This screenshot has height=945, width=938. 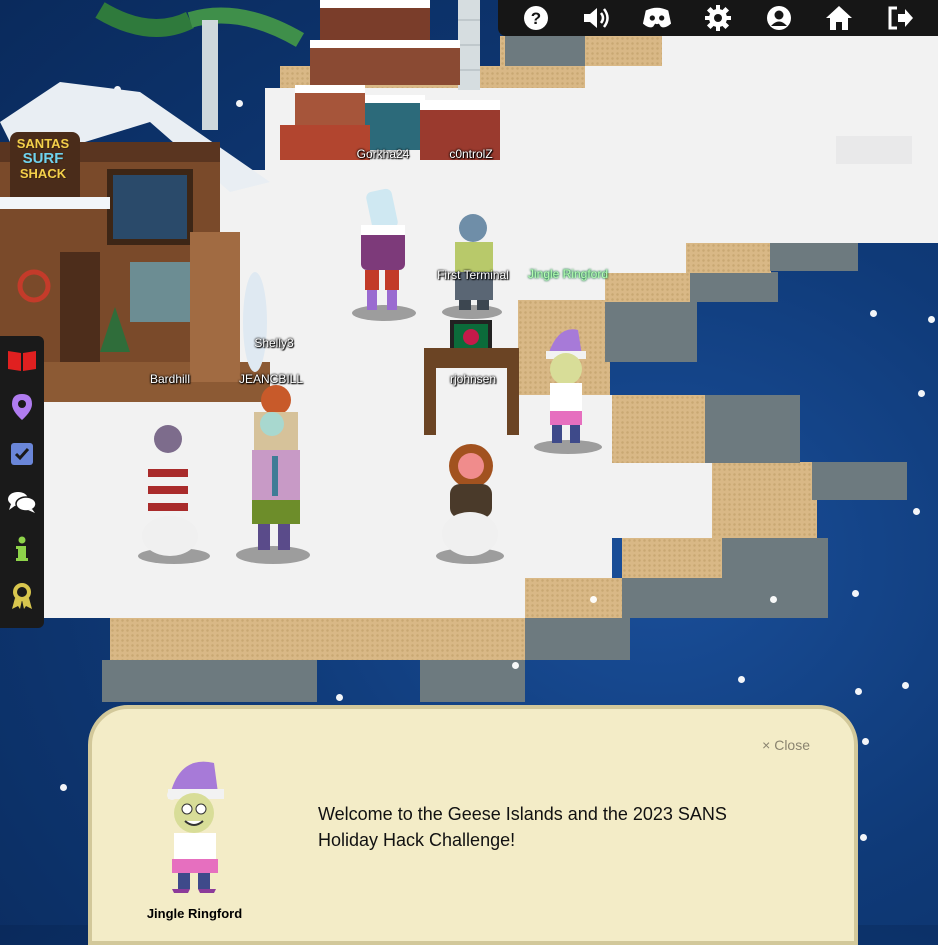 I want to click on info-icon, so click(x=22, y=548).